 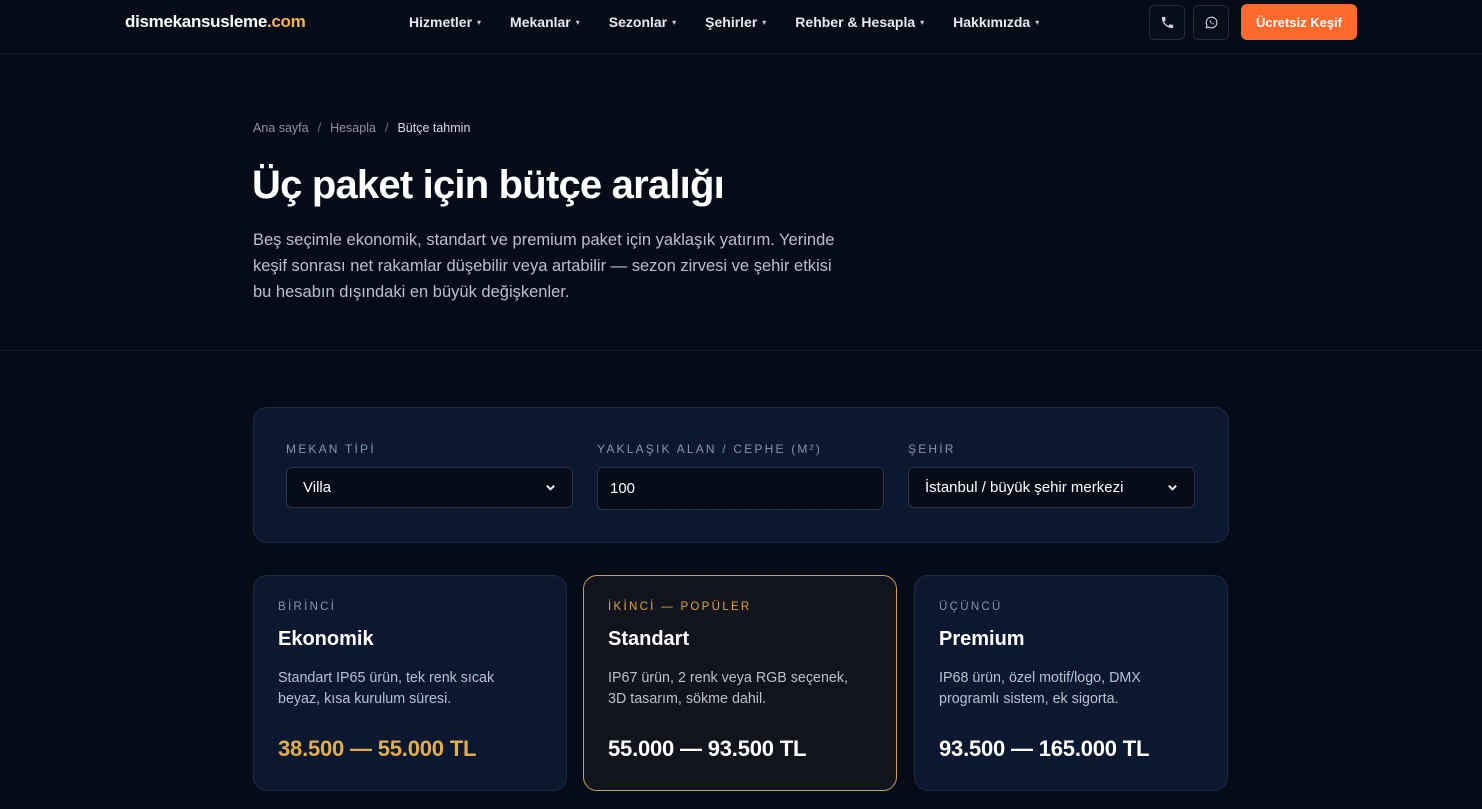 What do you see at coordinates (680, 607) in the screenshot?
I see `package-tag: İKİNCİ — POPÜLER` at bounding box center [680, 607].